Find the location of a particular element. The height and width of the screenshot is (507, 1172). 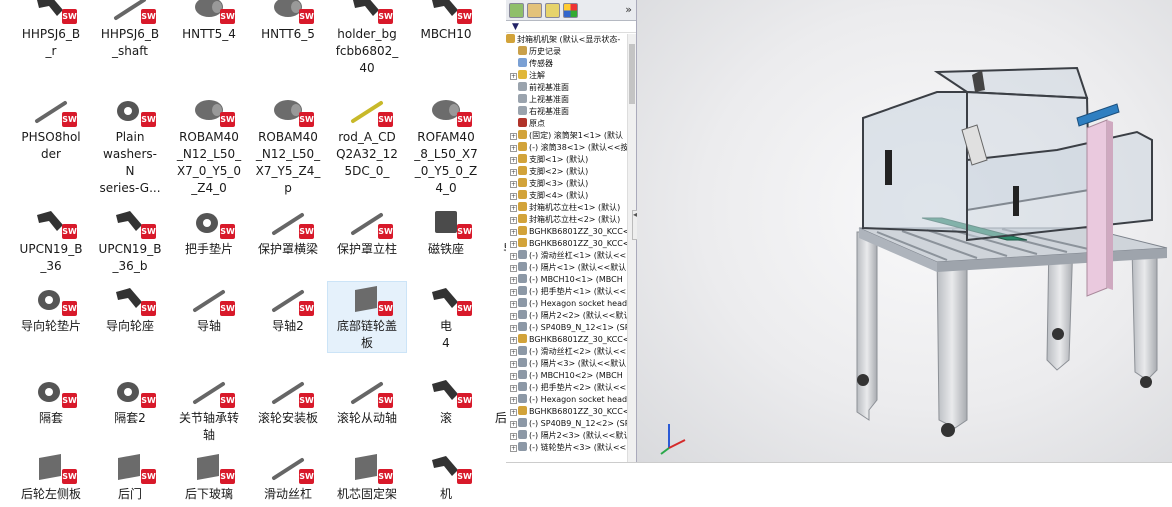

file-item: SW HNTT5_4 is located at coordinates (209, 21).